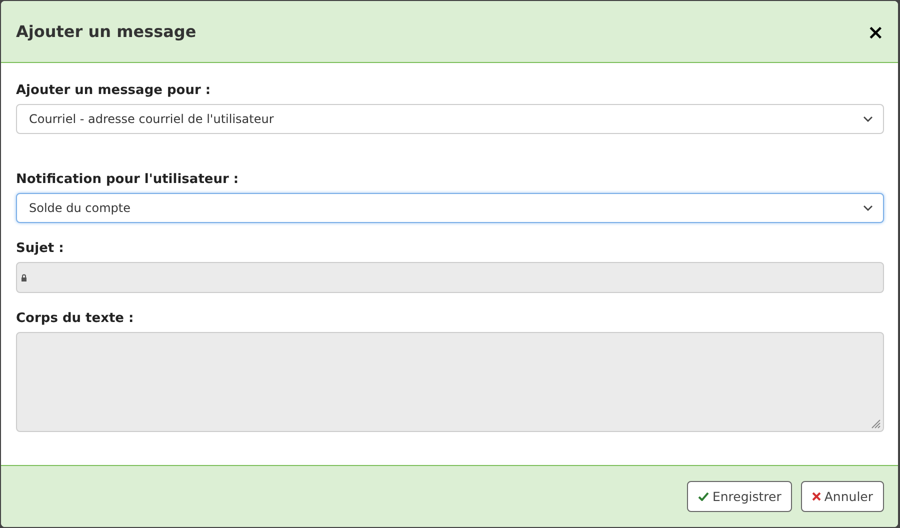 This screenshot has width=900, height=528. Describe the element at coordinates (106, 31) in the screenshot. I see `dialog-title: Ajouter un message` at that location.